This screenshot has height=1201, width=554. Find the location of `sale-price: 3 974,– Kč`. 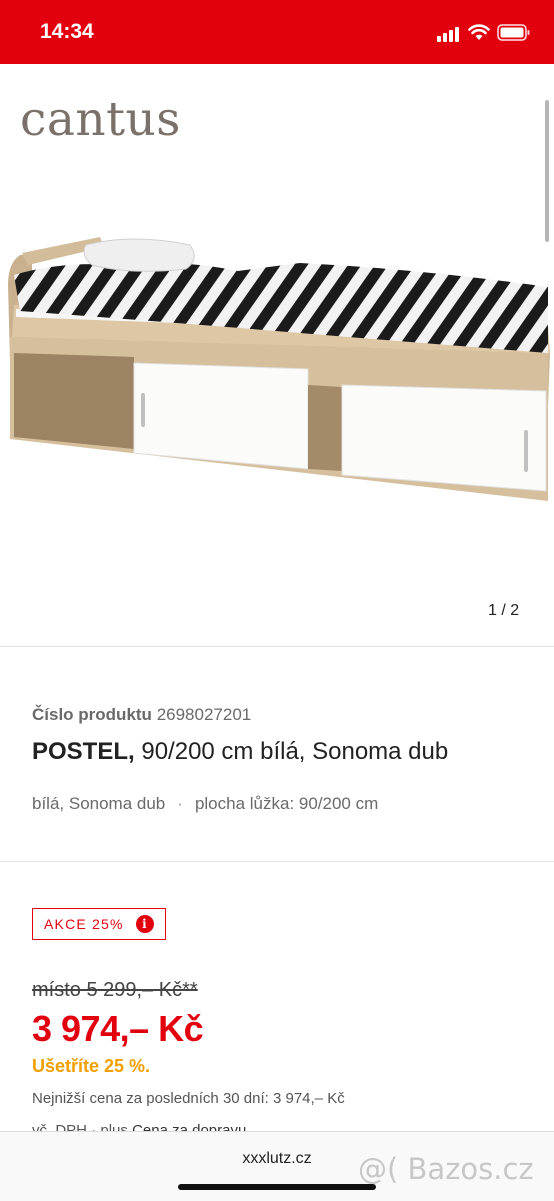

sale-price: 3 974,– Kč is located at coordinates (118, 1028).